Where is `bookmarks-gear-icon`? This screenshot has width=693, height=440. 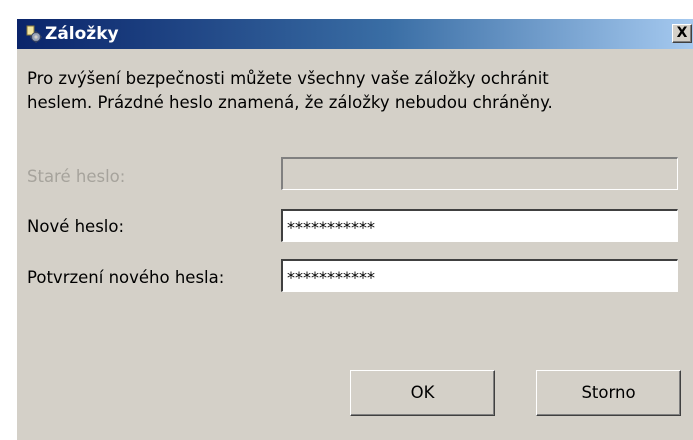
bookmarks-gear-icon is located at coordinates (34, 34).